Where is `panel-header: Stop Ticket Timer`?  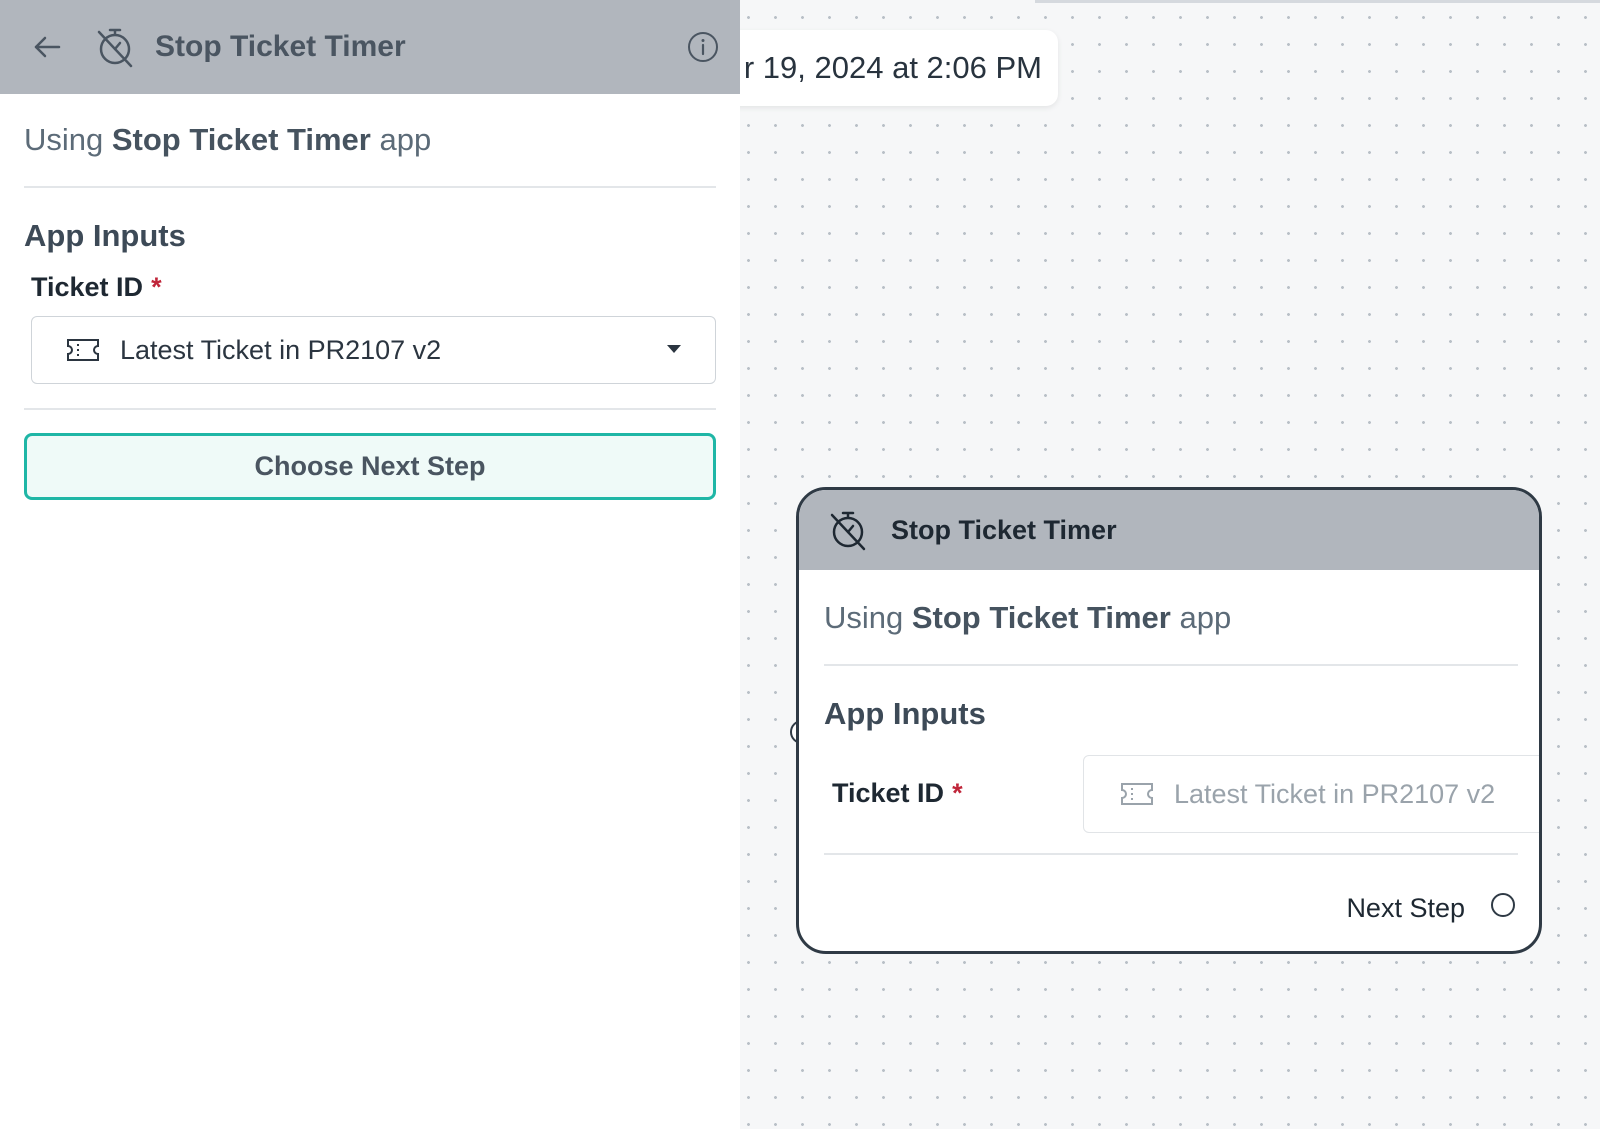 panel-header: Stop Ticket Timer is located at coordinates (370, 47).